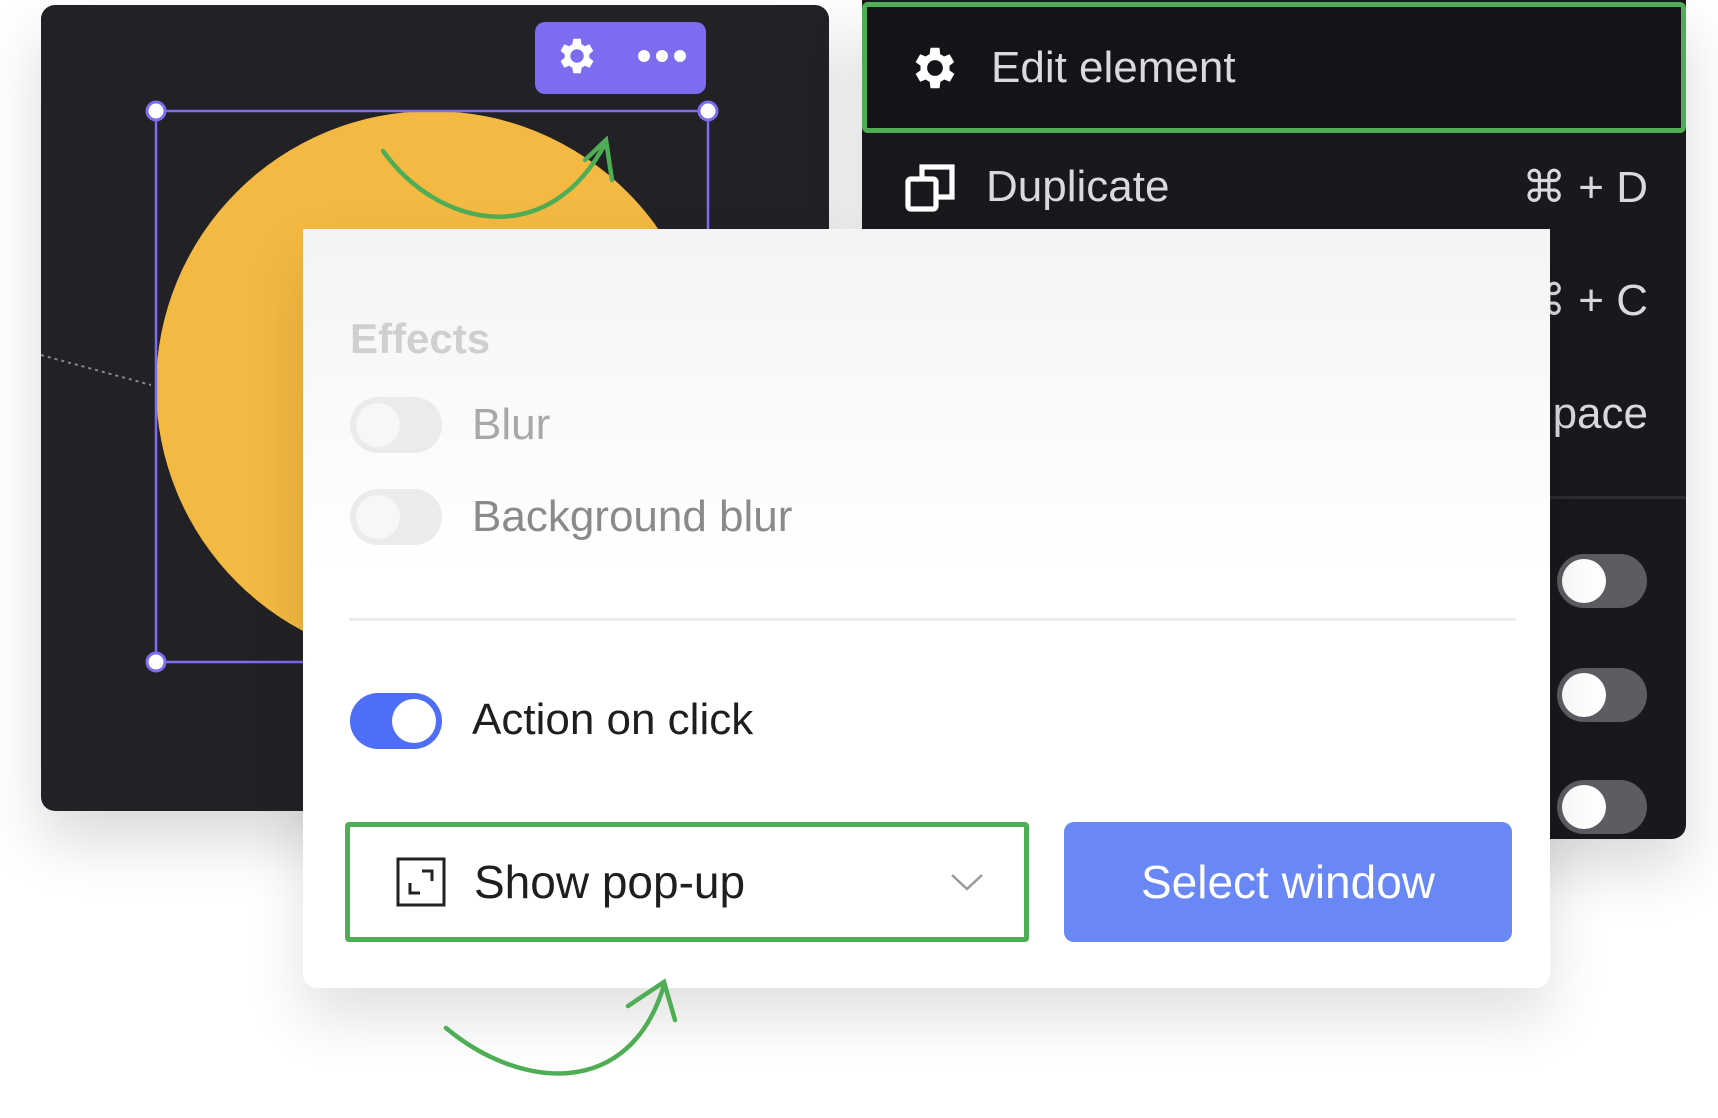  What do you see at coordinates (613, 719) in the screenshot?
I see `action-on-click-label: Action on click` at bounding box center [613, 719].